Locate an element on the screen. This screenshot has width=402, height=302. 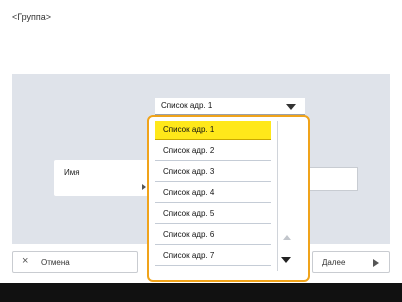
name-field is located at coordinates (332, 179).